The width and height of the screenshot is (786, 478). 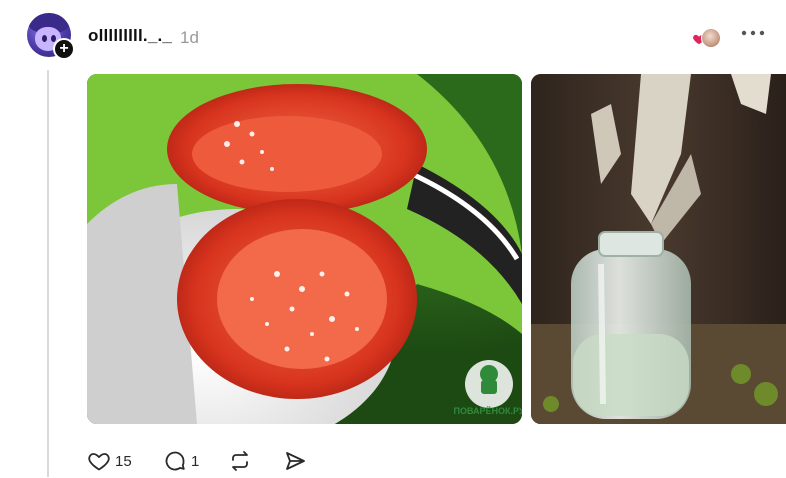 I want to click on repost-icon, so click(x=240, y=461).